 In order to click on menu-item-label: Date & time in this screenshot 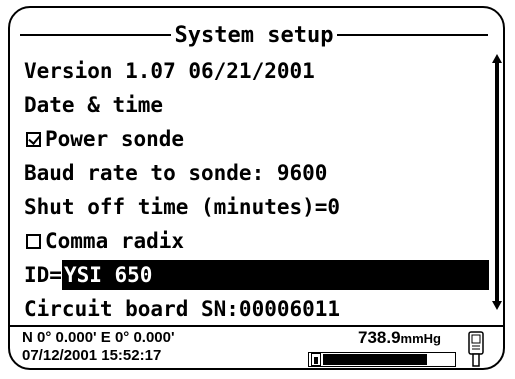, I will do `click(94, 105)`.